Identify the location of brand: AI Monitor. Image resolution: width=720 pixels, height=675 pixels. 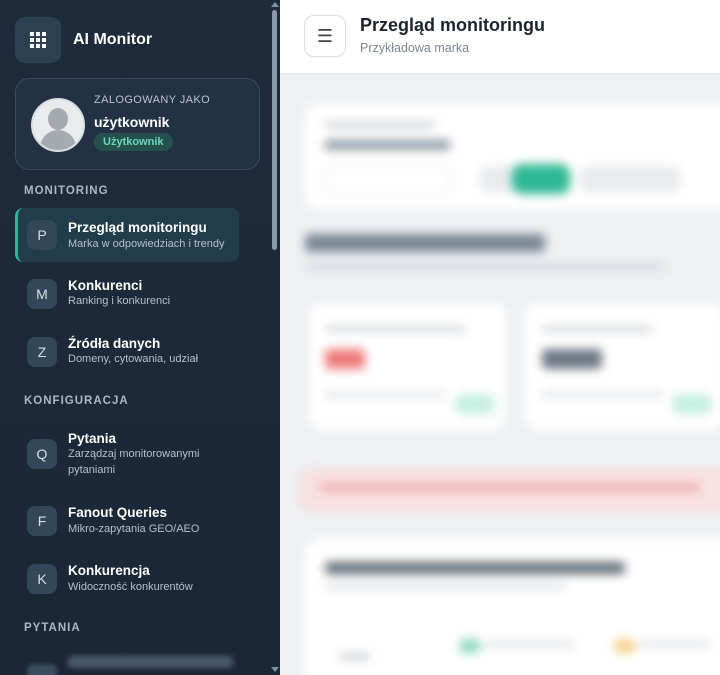
(83, 40).